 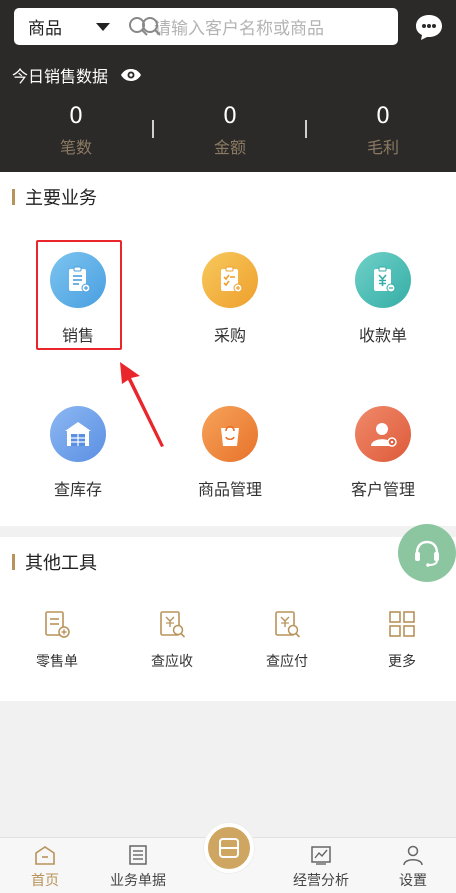 I want to click on biz-label: 商品管理, so click(x=229, y=489).